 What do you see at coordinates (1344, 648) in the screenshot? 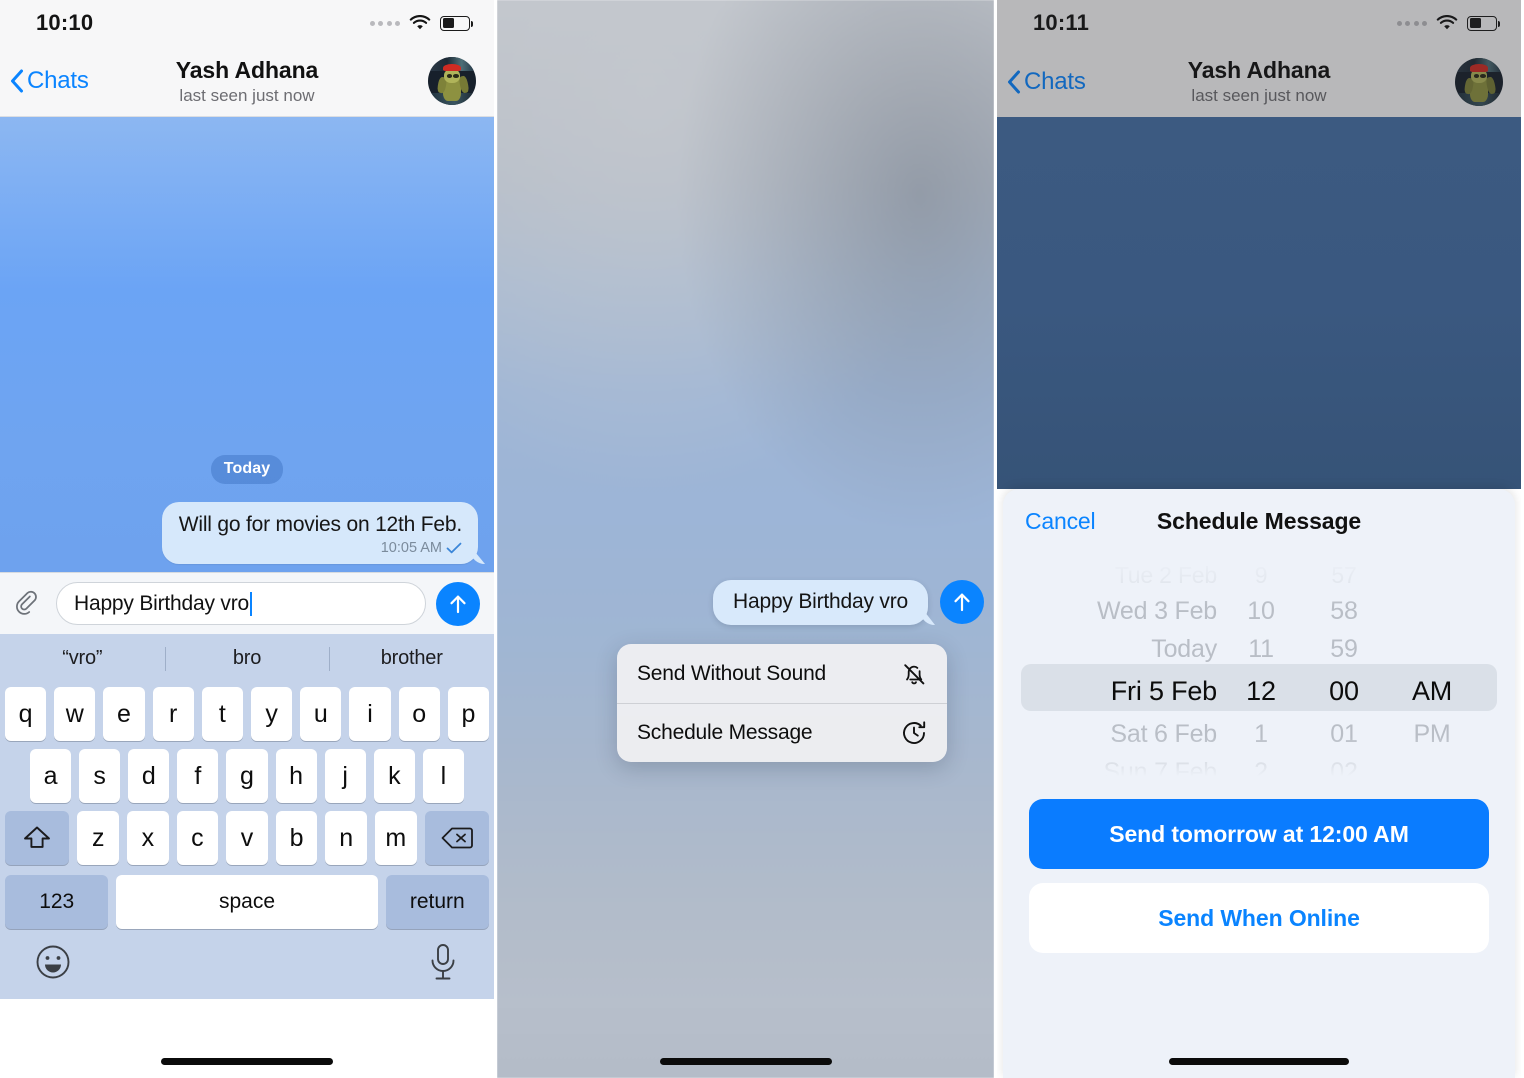
I see `picker-minute: 59` at bounding box center [1344, 648].